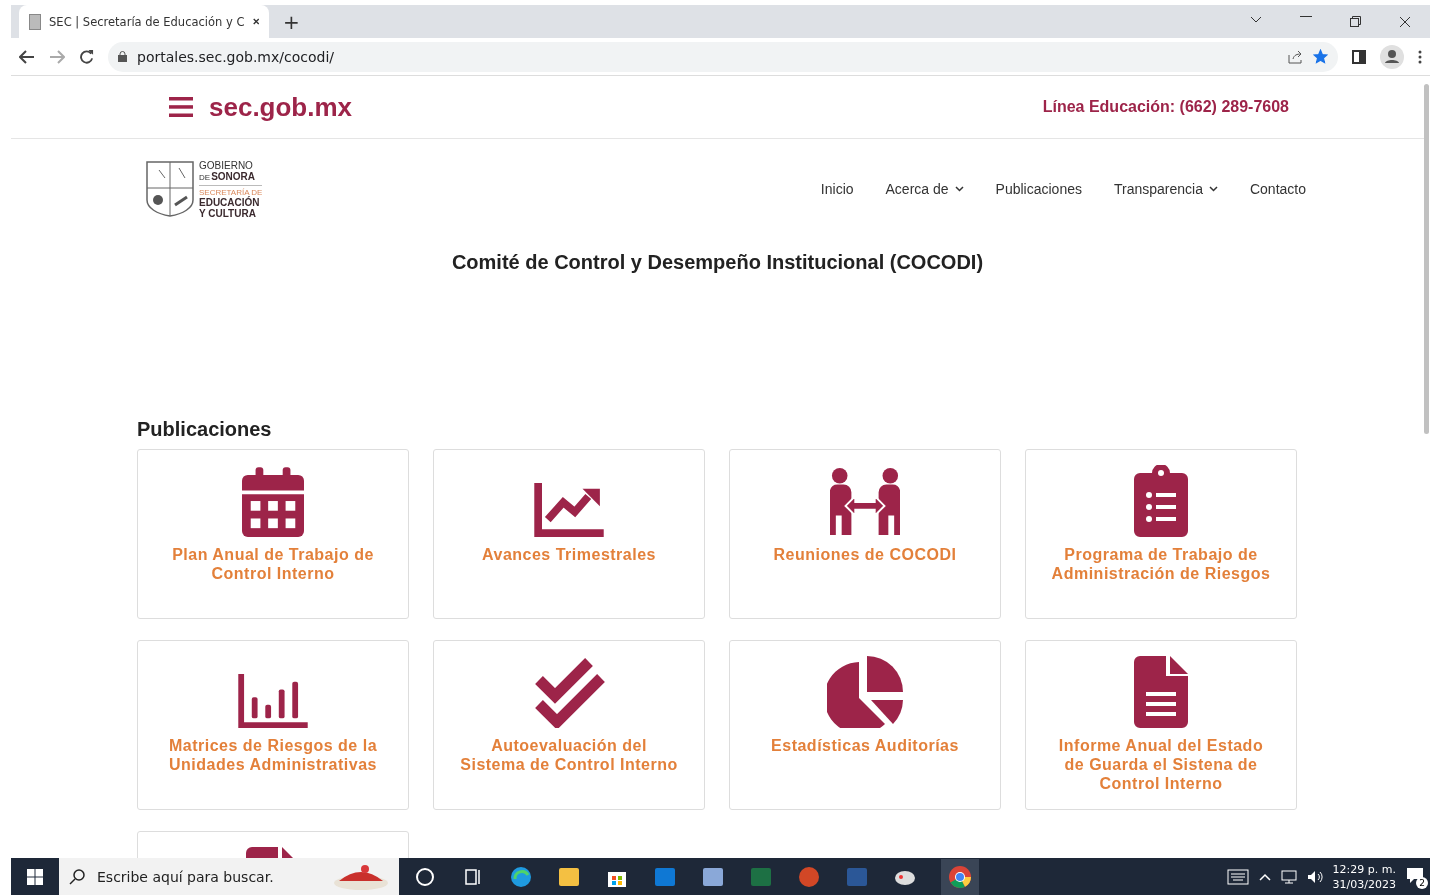  I want to click on logo-text: GOBIERNO, so click(226, 165).